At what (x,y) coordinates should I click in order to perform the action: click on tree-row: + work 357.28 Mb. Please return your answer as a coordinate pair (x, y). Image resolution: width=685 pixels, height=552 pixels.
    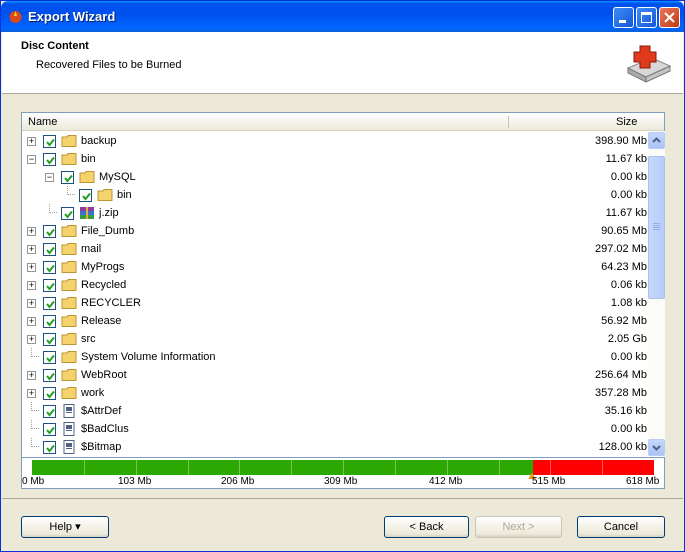
    Looking at the image, I should click on (334, 393).